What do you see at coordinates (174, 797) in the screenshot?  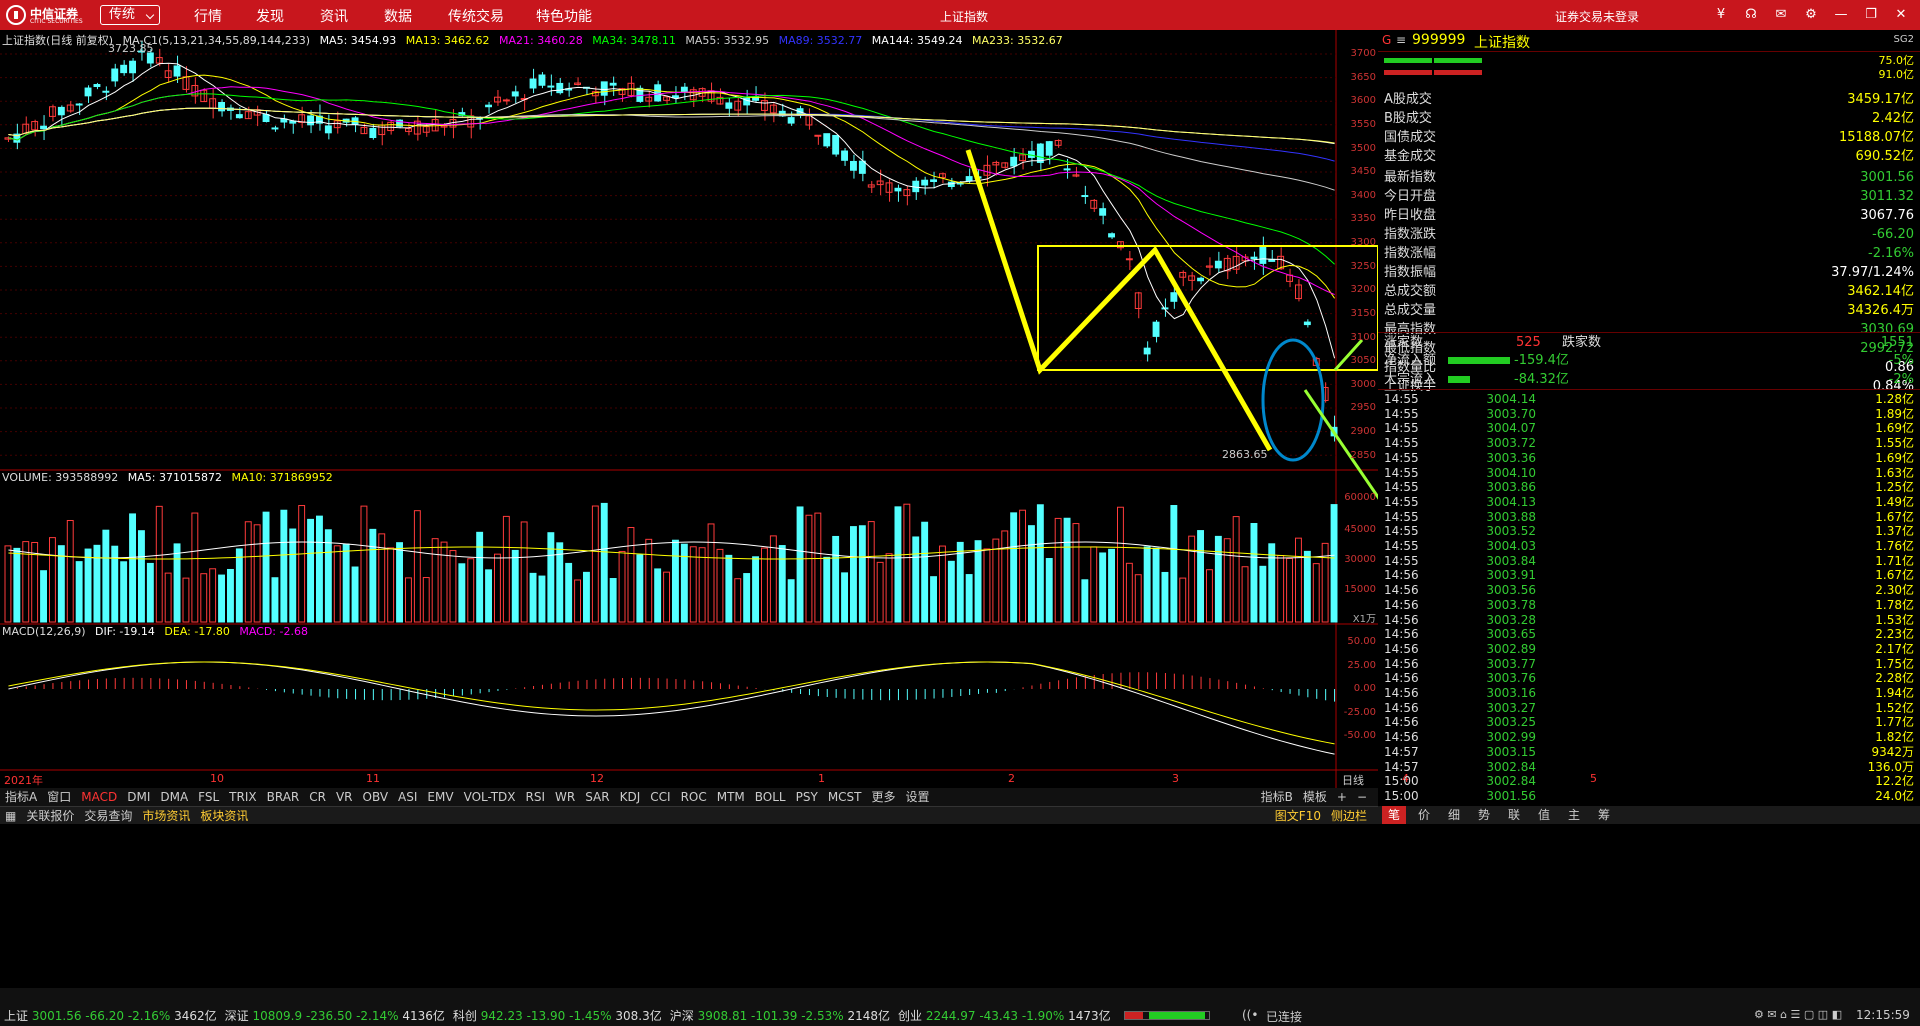 I see `indicator-tab: DMA` at bounding box center [174, 797].